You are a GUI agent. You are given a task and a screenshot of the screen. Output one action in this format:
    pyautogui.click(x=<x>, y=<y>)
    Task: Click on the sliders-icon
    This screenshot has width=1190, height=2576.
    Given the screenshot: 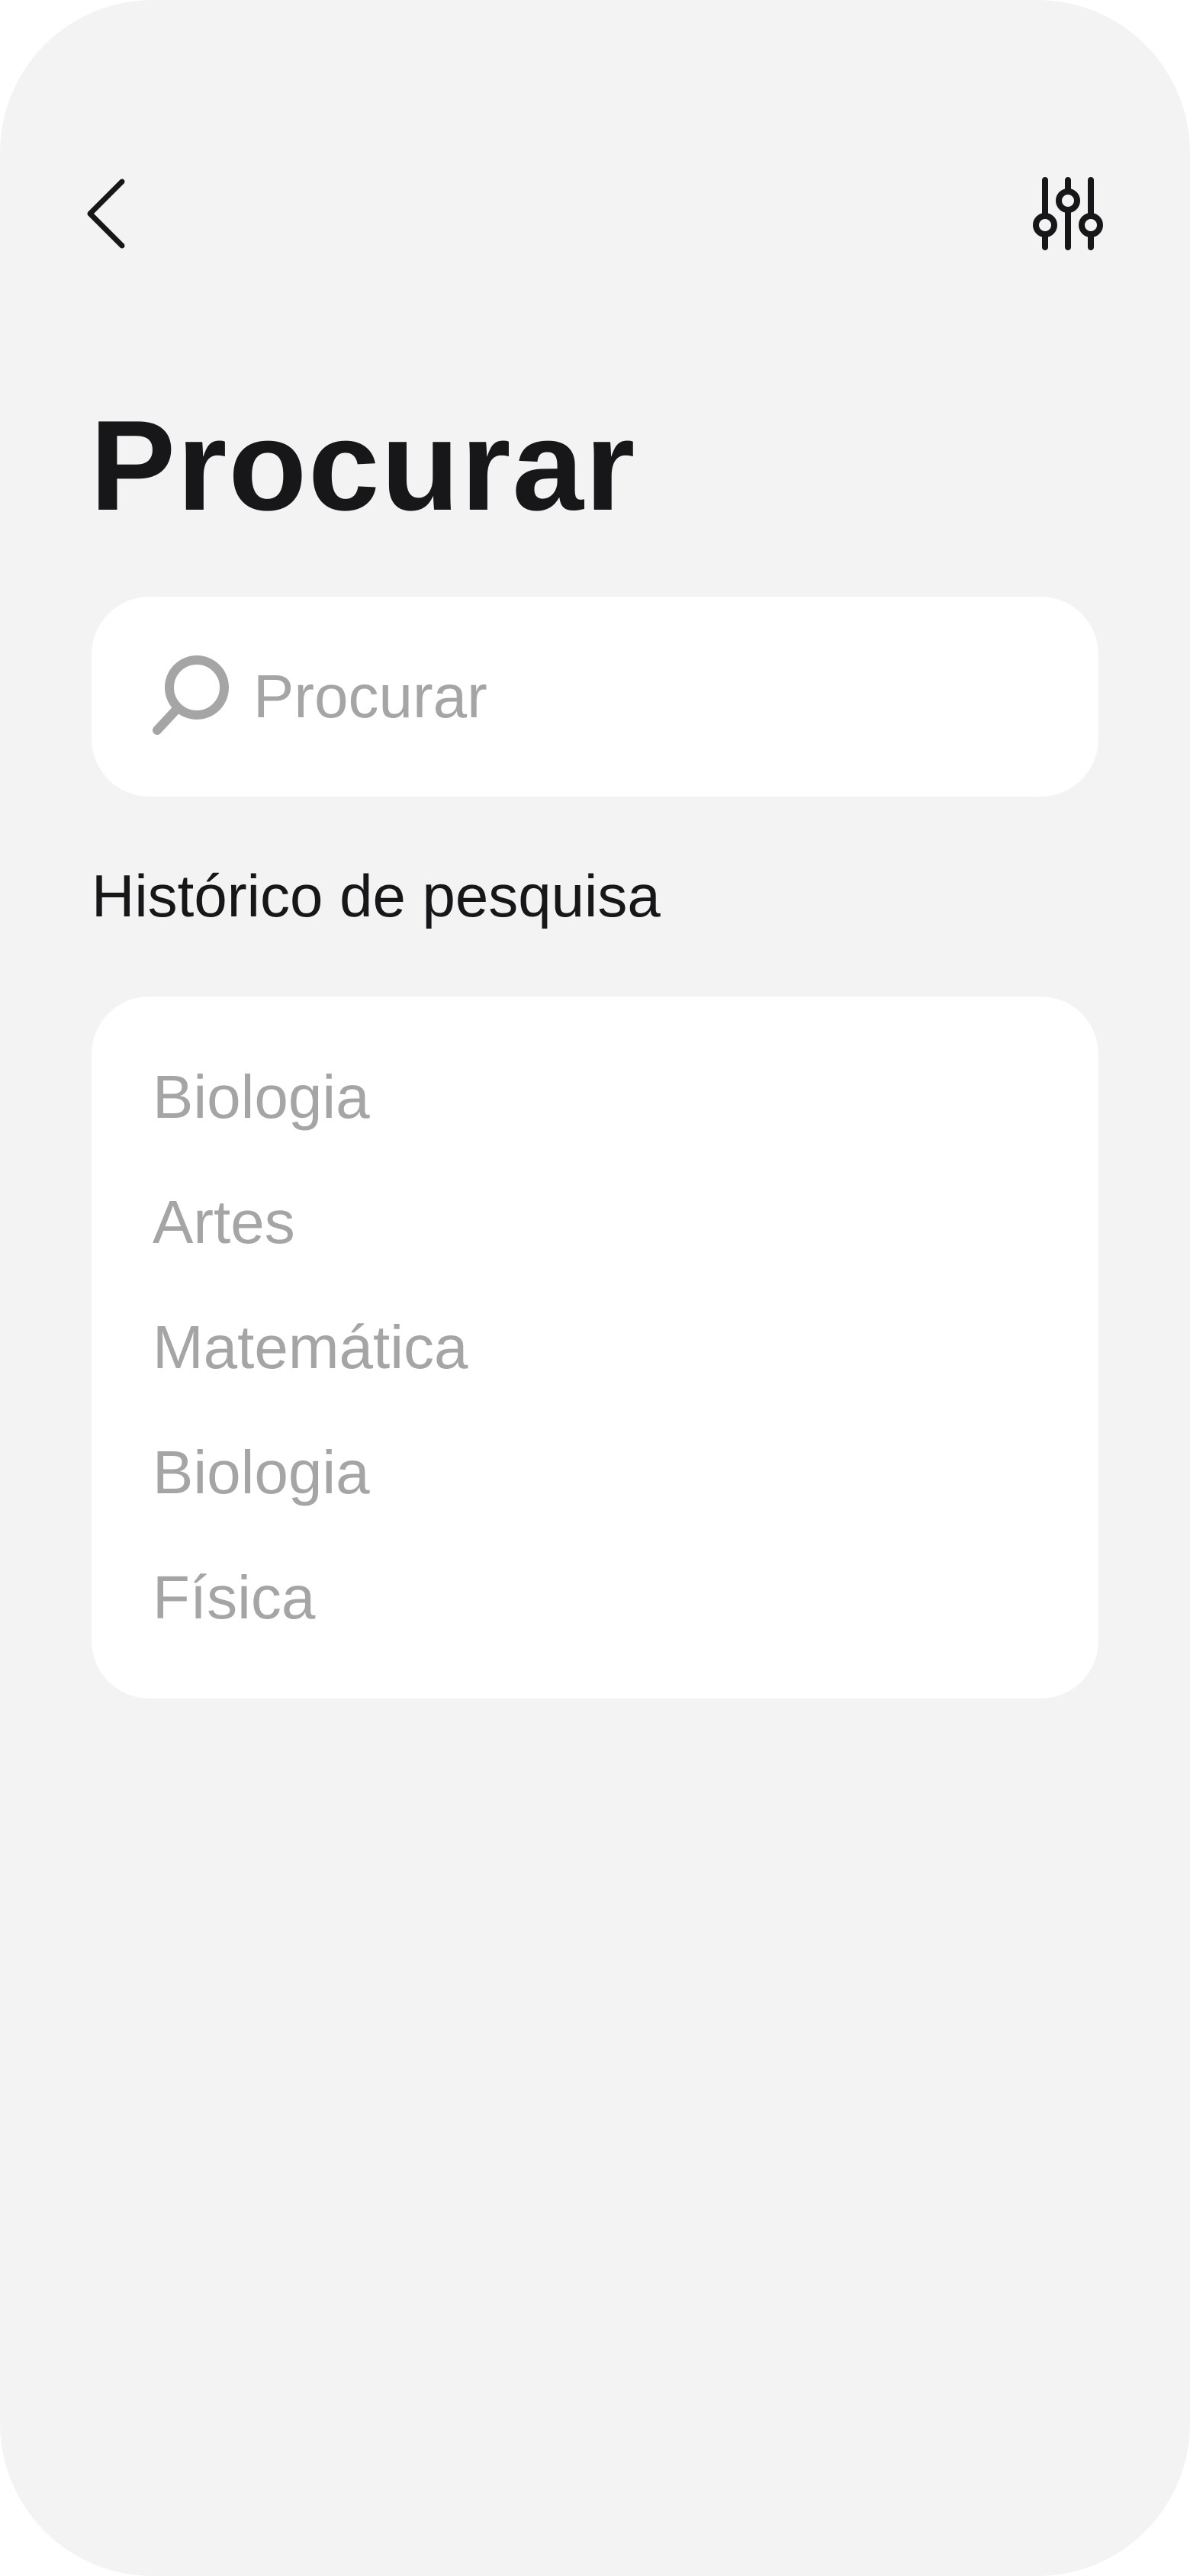 What is the action you would take?
    pyautogui.click(x=1068, y=213)
    